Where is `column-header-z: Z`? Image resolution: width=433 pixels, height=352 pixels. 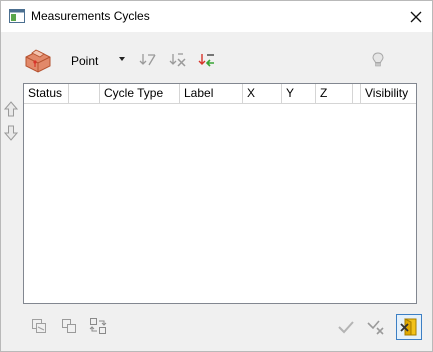 column-header-z: Z is located at coordinates (334, 93).